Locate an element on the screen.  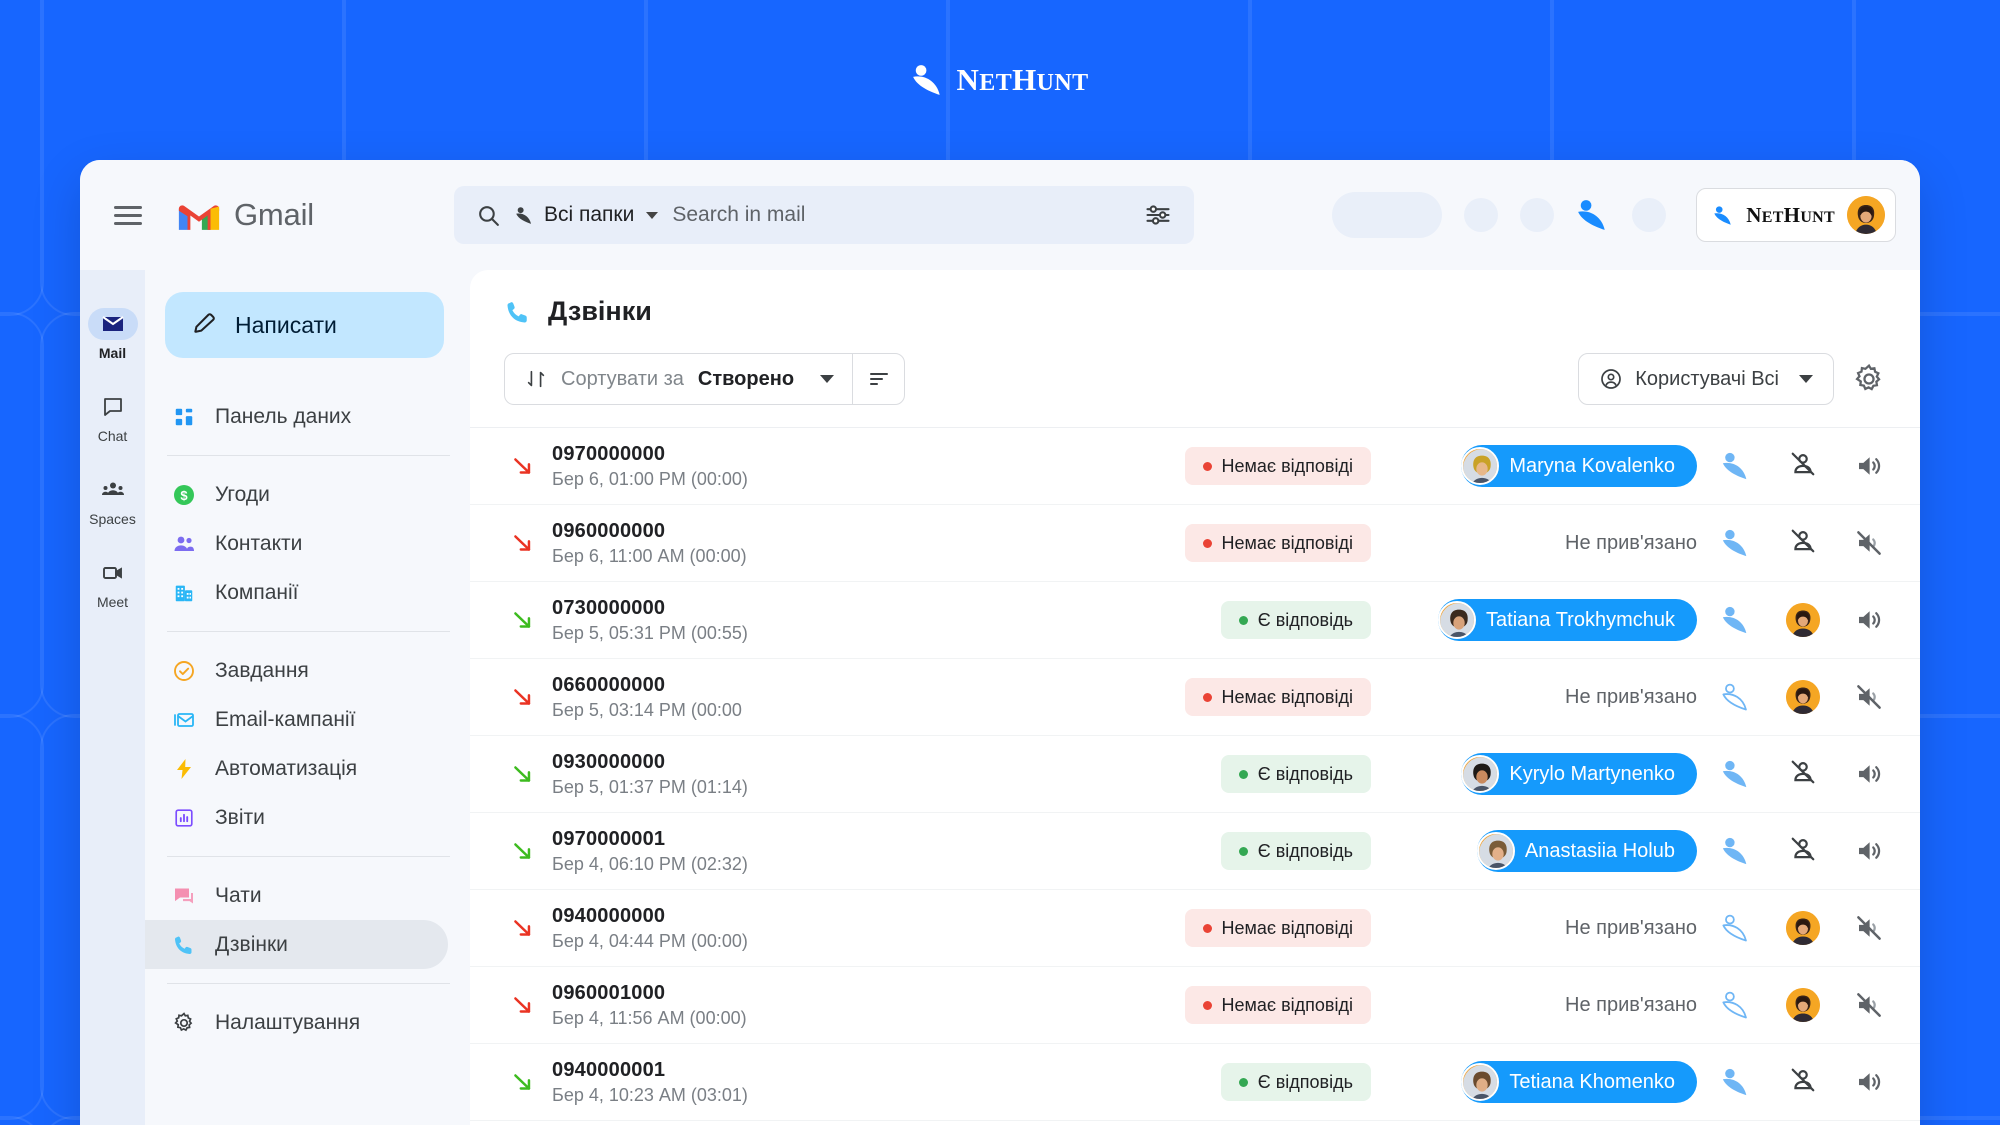
rail-item-chat: Chat is located at coordinates (113, 417).